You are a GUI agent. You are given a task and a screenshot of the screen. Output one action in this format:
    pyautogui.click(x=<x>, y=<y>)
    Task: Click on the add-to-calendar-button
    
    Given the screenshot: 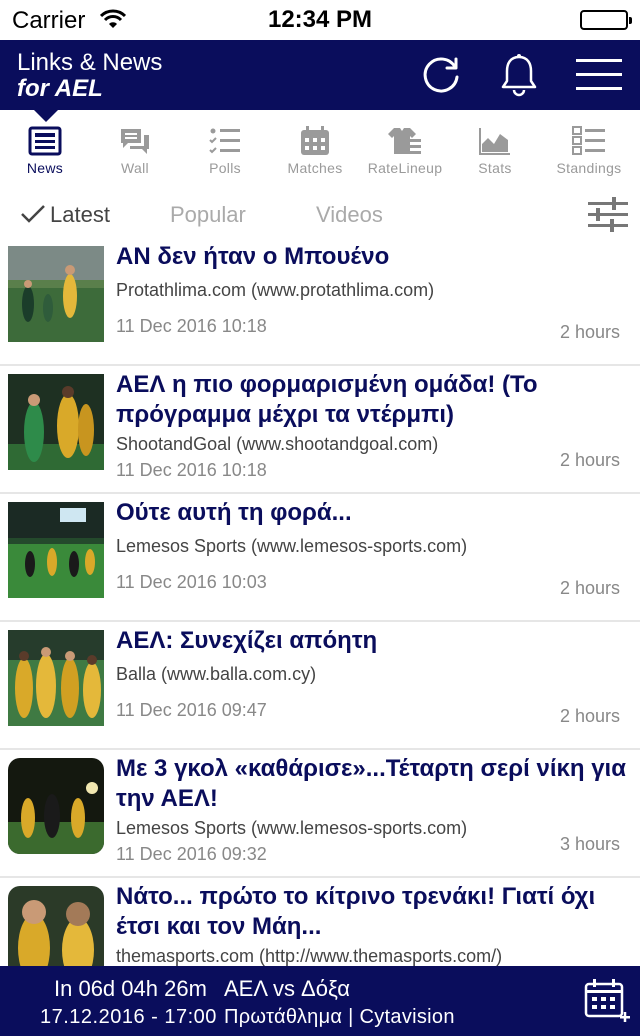 What is the action you would take?
    pyautogui.click(x=607, y=1003)
    